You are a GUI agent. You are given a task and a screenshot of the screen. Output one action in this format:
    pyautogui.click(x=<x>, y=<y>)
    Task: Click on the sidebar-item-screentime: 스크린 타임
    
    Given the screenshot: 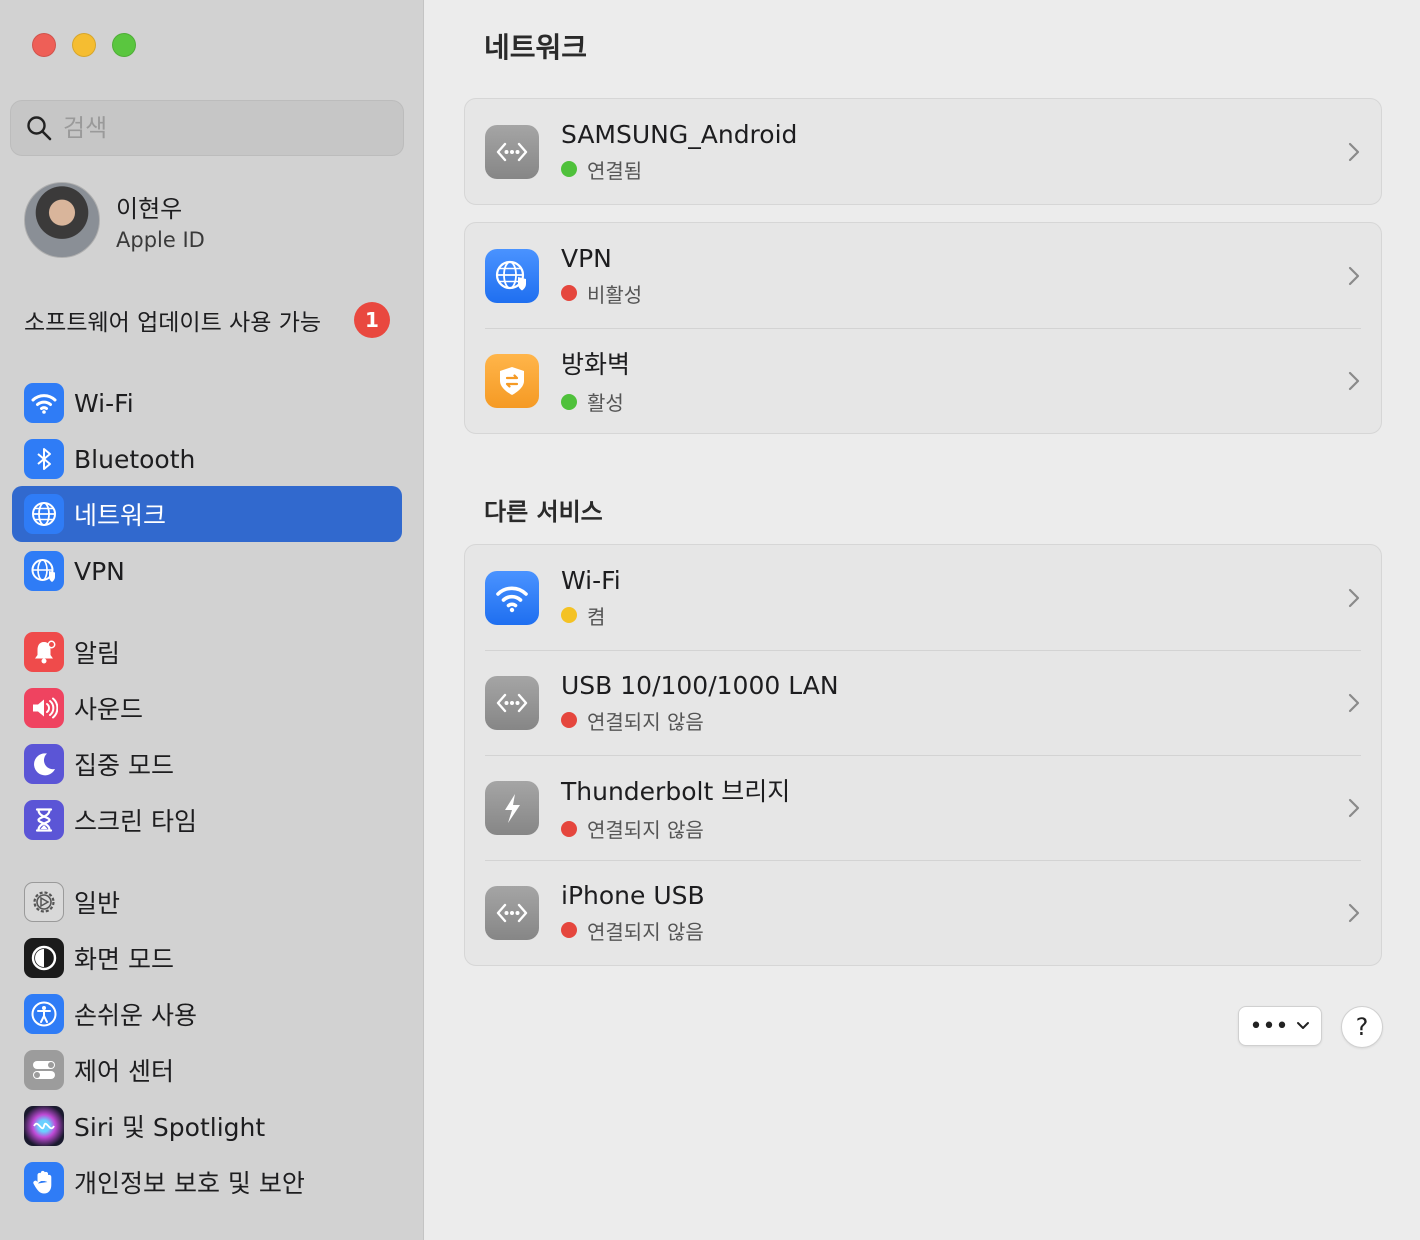 What is the action you would take?
    pyautogui.click(x=207, y=820)
    